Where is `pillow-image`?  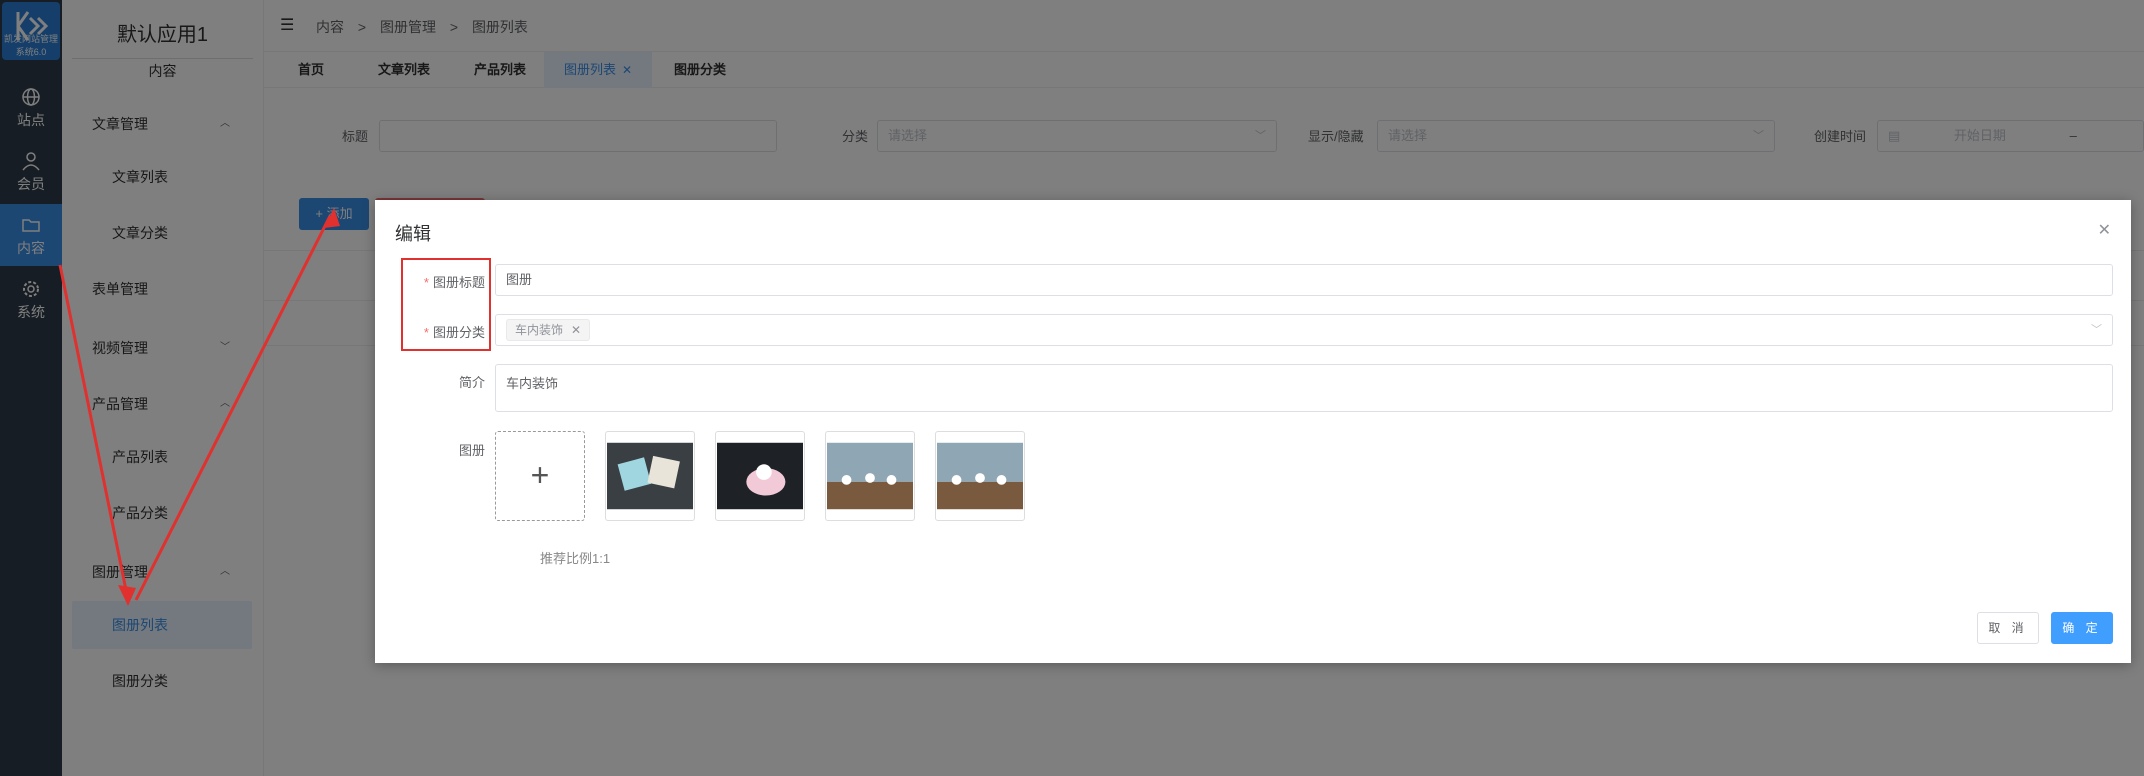 pillow-image is located at coordinates (650, 476).